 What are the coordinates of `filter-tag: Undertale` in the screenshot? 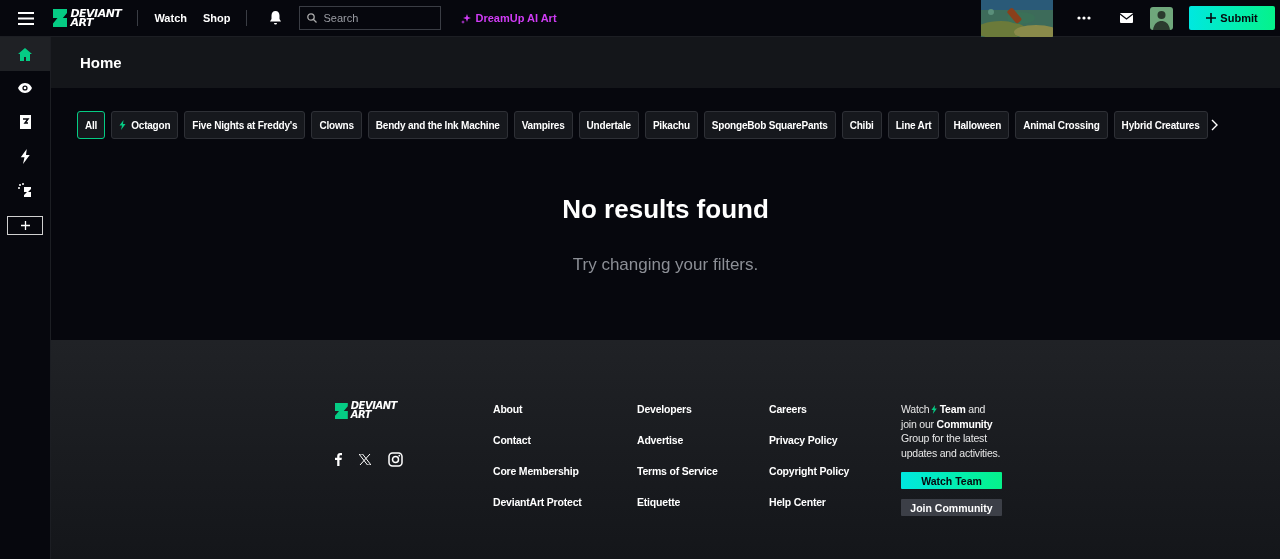 It's located at (608, 125).